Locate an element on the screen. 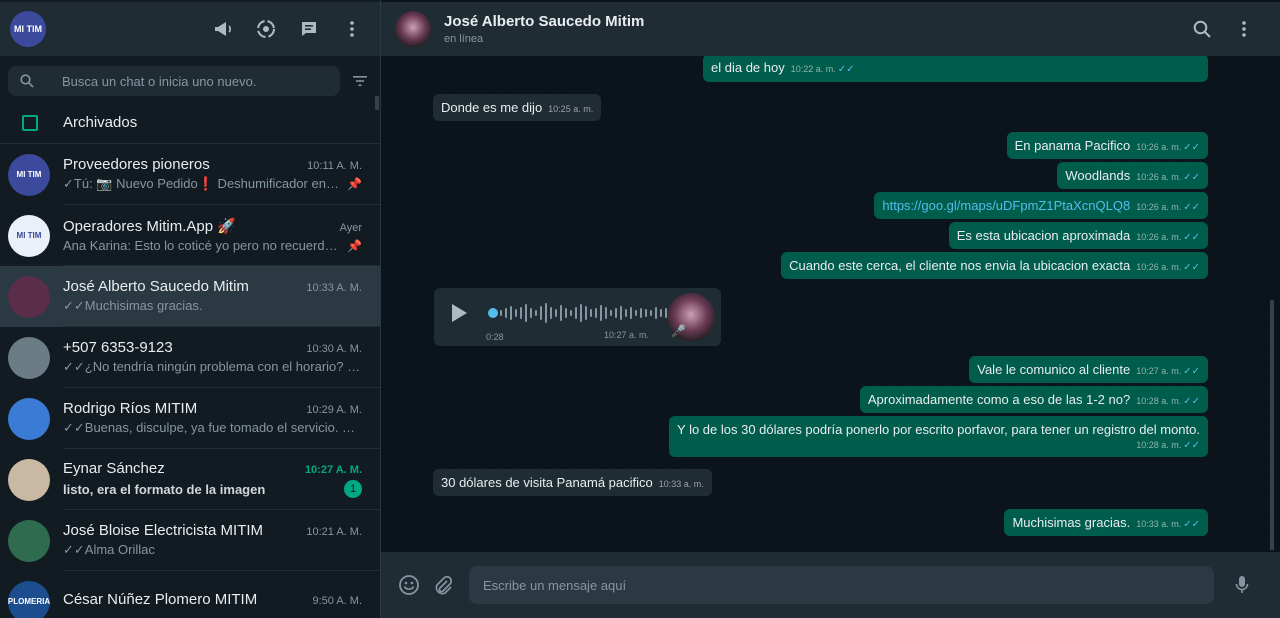  profile-avatar: MI TIM is located at coordinates (28, 29).